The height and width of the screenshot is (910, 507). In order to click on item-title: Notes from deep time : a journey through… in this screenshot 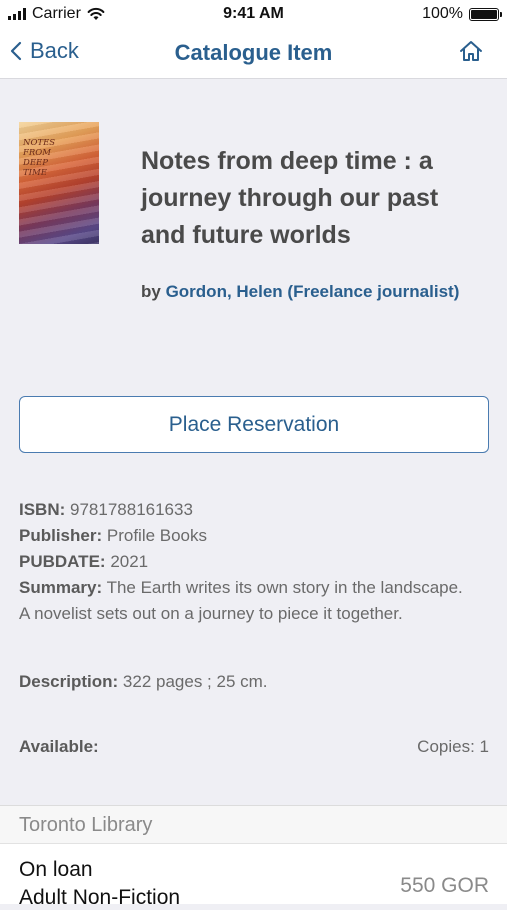, I will do `click(290, 198)`.